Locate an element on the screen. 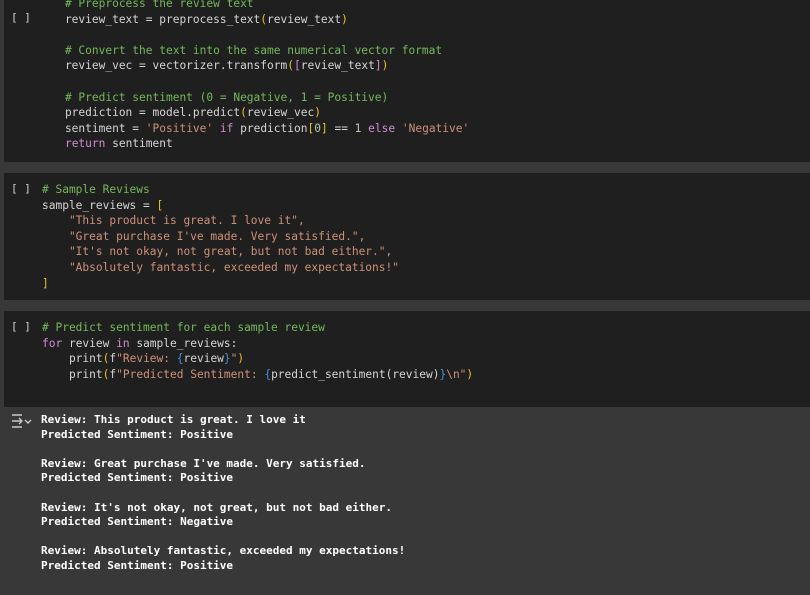  code-line: # Sample Reviews is located at coordinates (96, 189).